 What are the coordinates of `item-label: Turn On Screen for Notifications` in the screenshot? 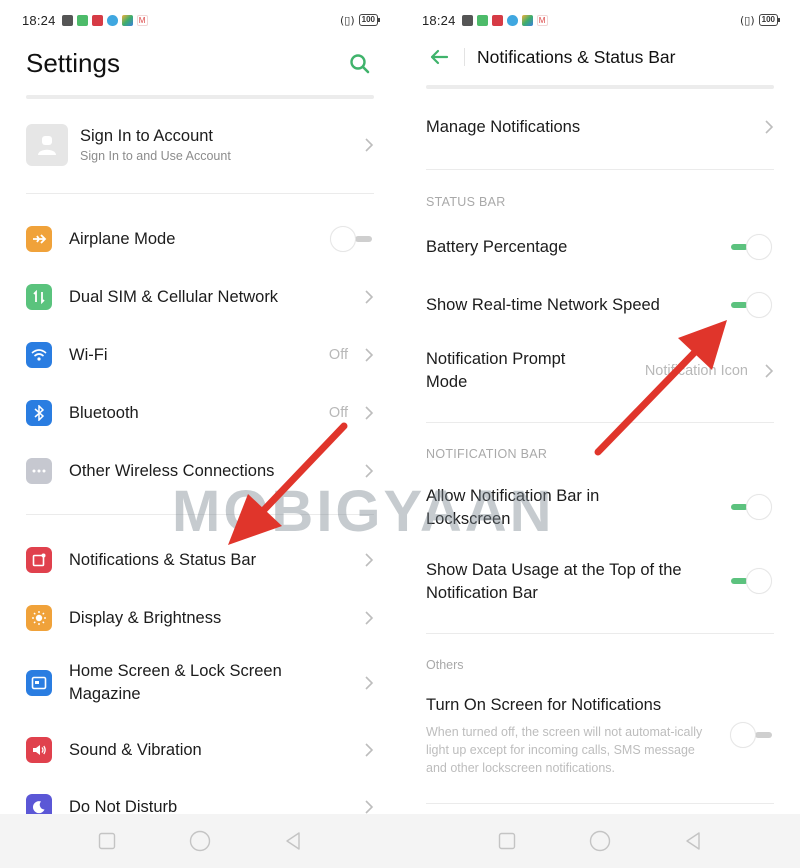 It's located at (544, 705).